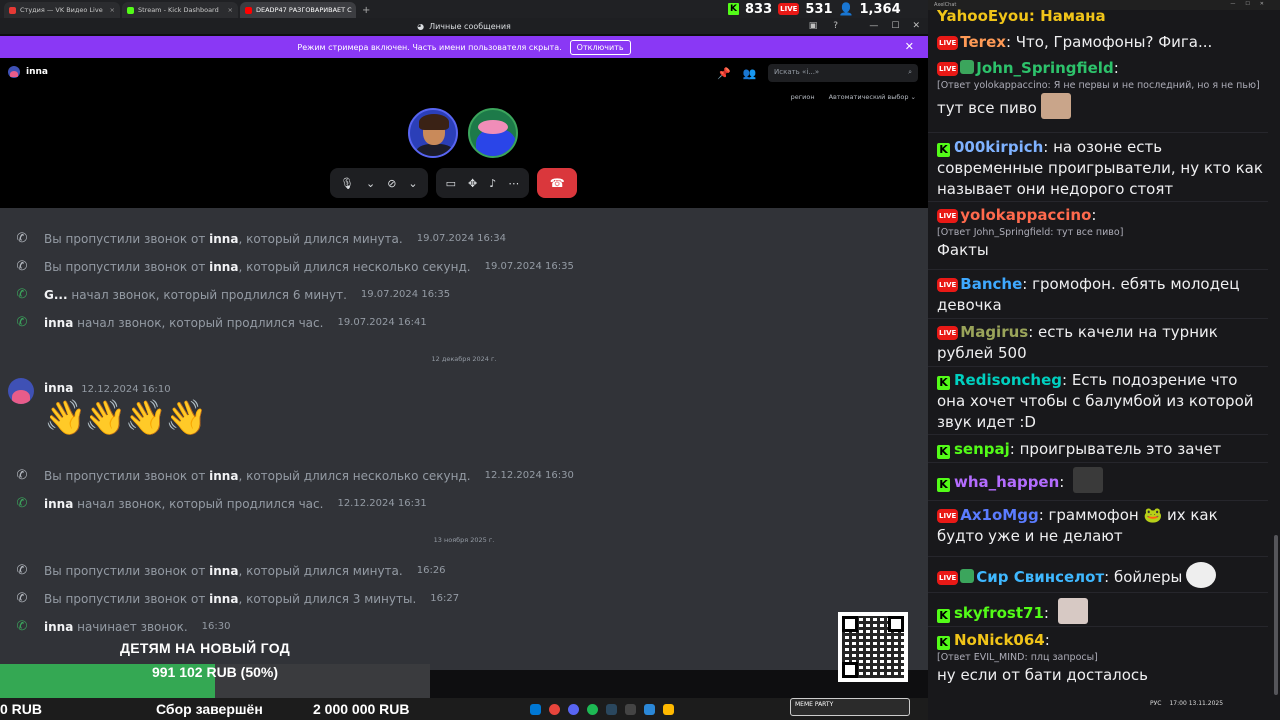 The height and width of the screenshot is (720, 1280). Describe the element at coordinates (1120, 449) in the screenshot. I see `chat-text: проигрыватель это зачет` at that location.